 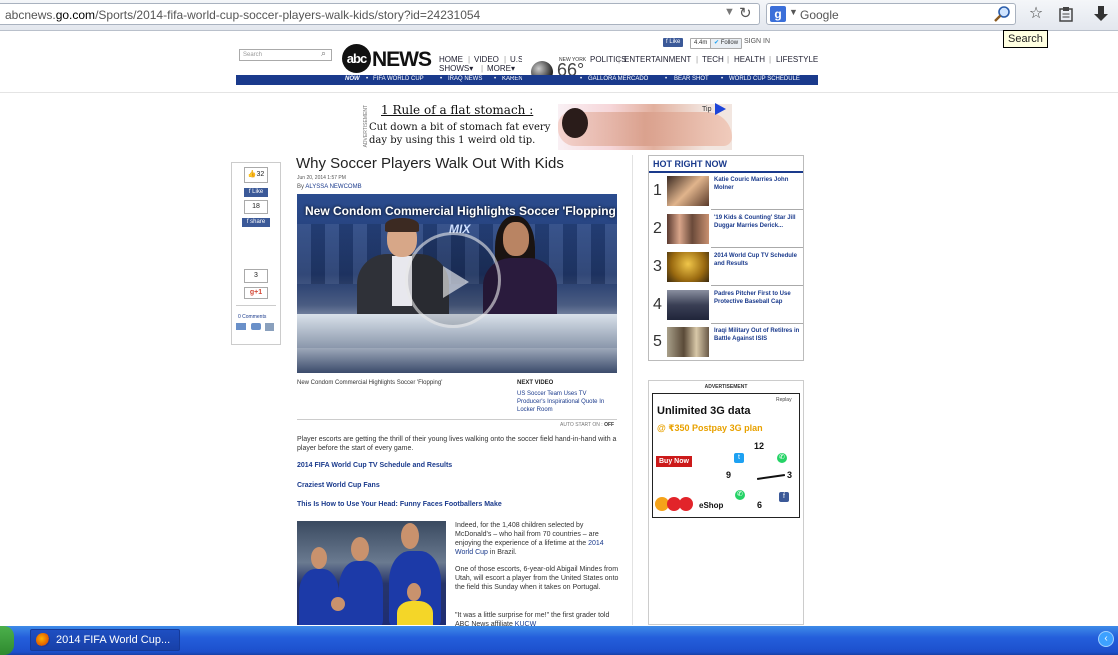 I want to click on email-icon, so click(x=241, y=326).